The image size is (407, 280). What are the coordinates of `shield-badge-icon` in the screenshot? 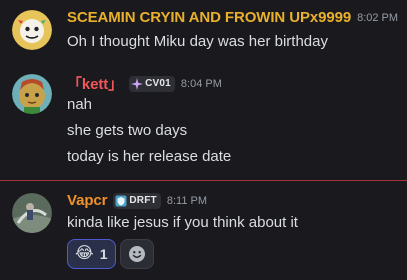 It's located at (121, 200).